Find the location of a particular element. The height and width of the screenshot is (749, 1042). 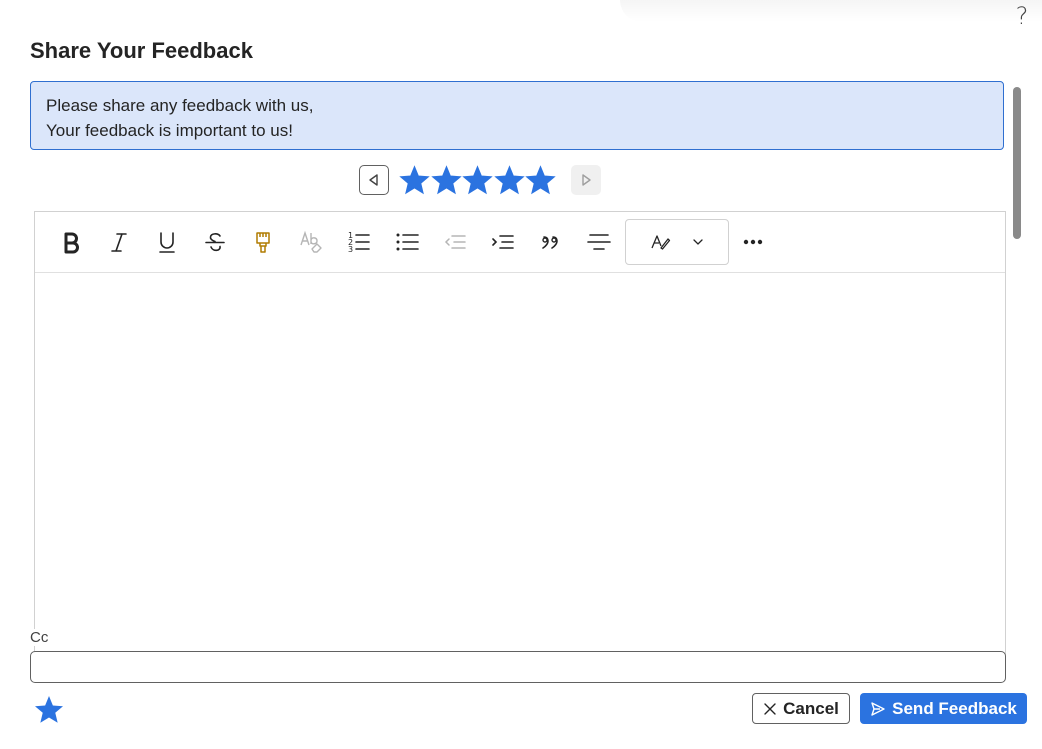

star-icon is located at coordinates (49, 709).